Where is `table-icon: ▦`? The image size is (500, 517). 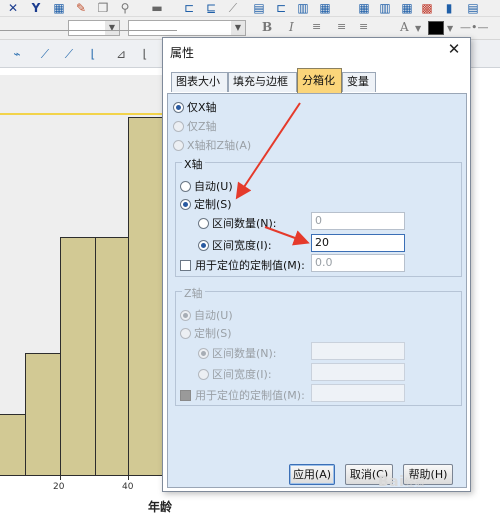
table-icon: ▦ is located at coordinates (364, 8).